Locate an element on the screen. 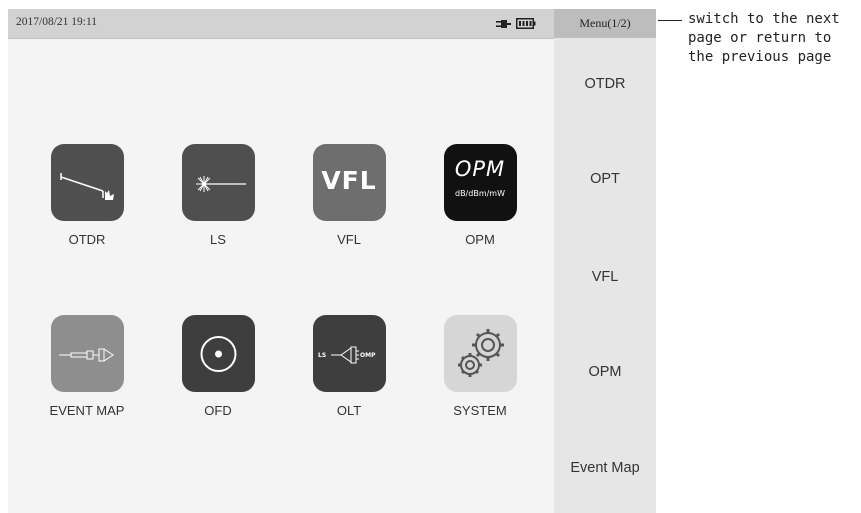  opm-logo-icon: OPM is located at coordinates (480, 169).